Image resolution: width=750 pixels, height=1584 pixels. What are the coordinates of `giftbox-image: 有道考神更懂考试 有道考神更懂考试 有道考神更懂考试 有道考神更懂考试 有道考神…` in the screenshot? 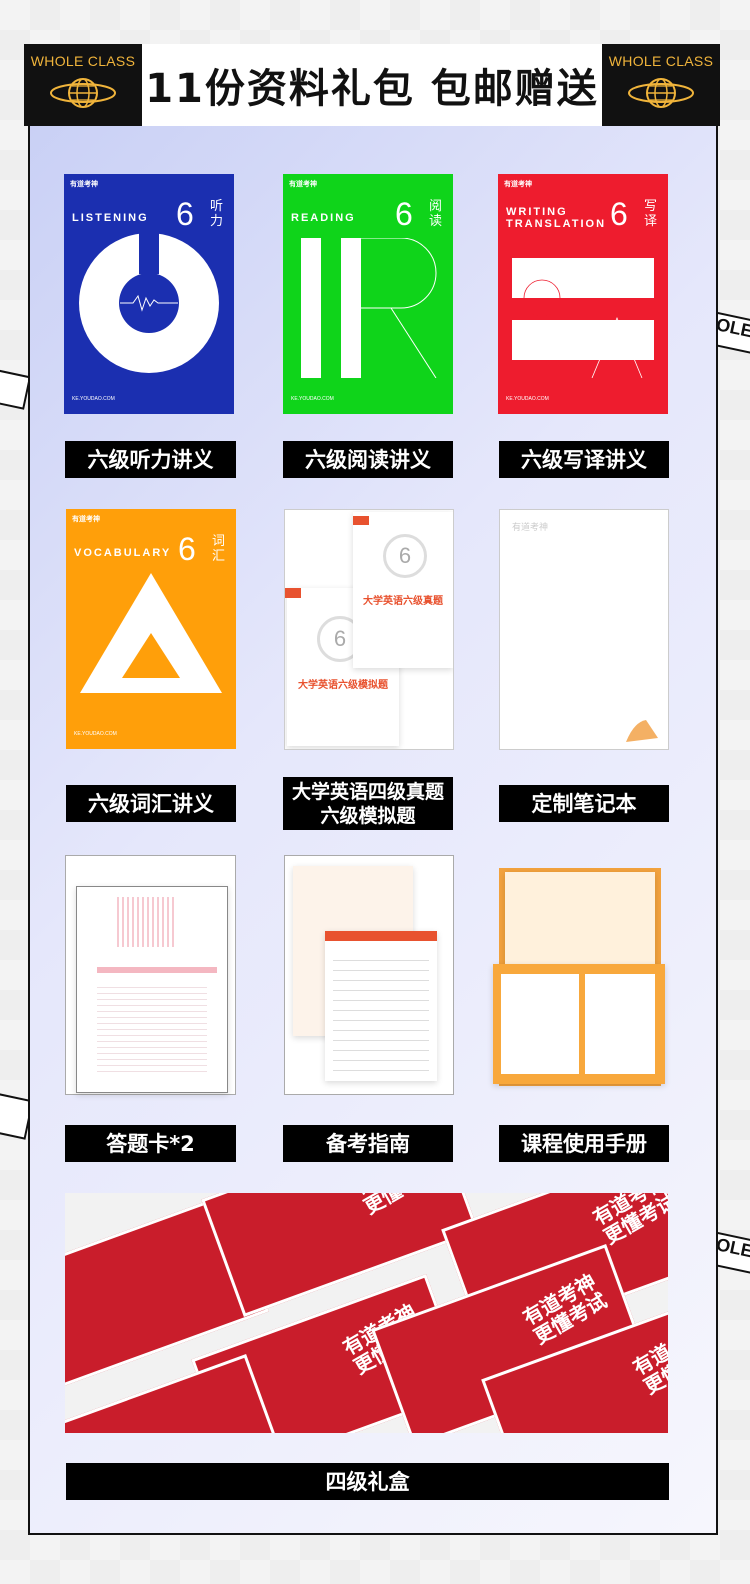 It's located at (366, 1313).